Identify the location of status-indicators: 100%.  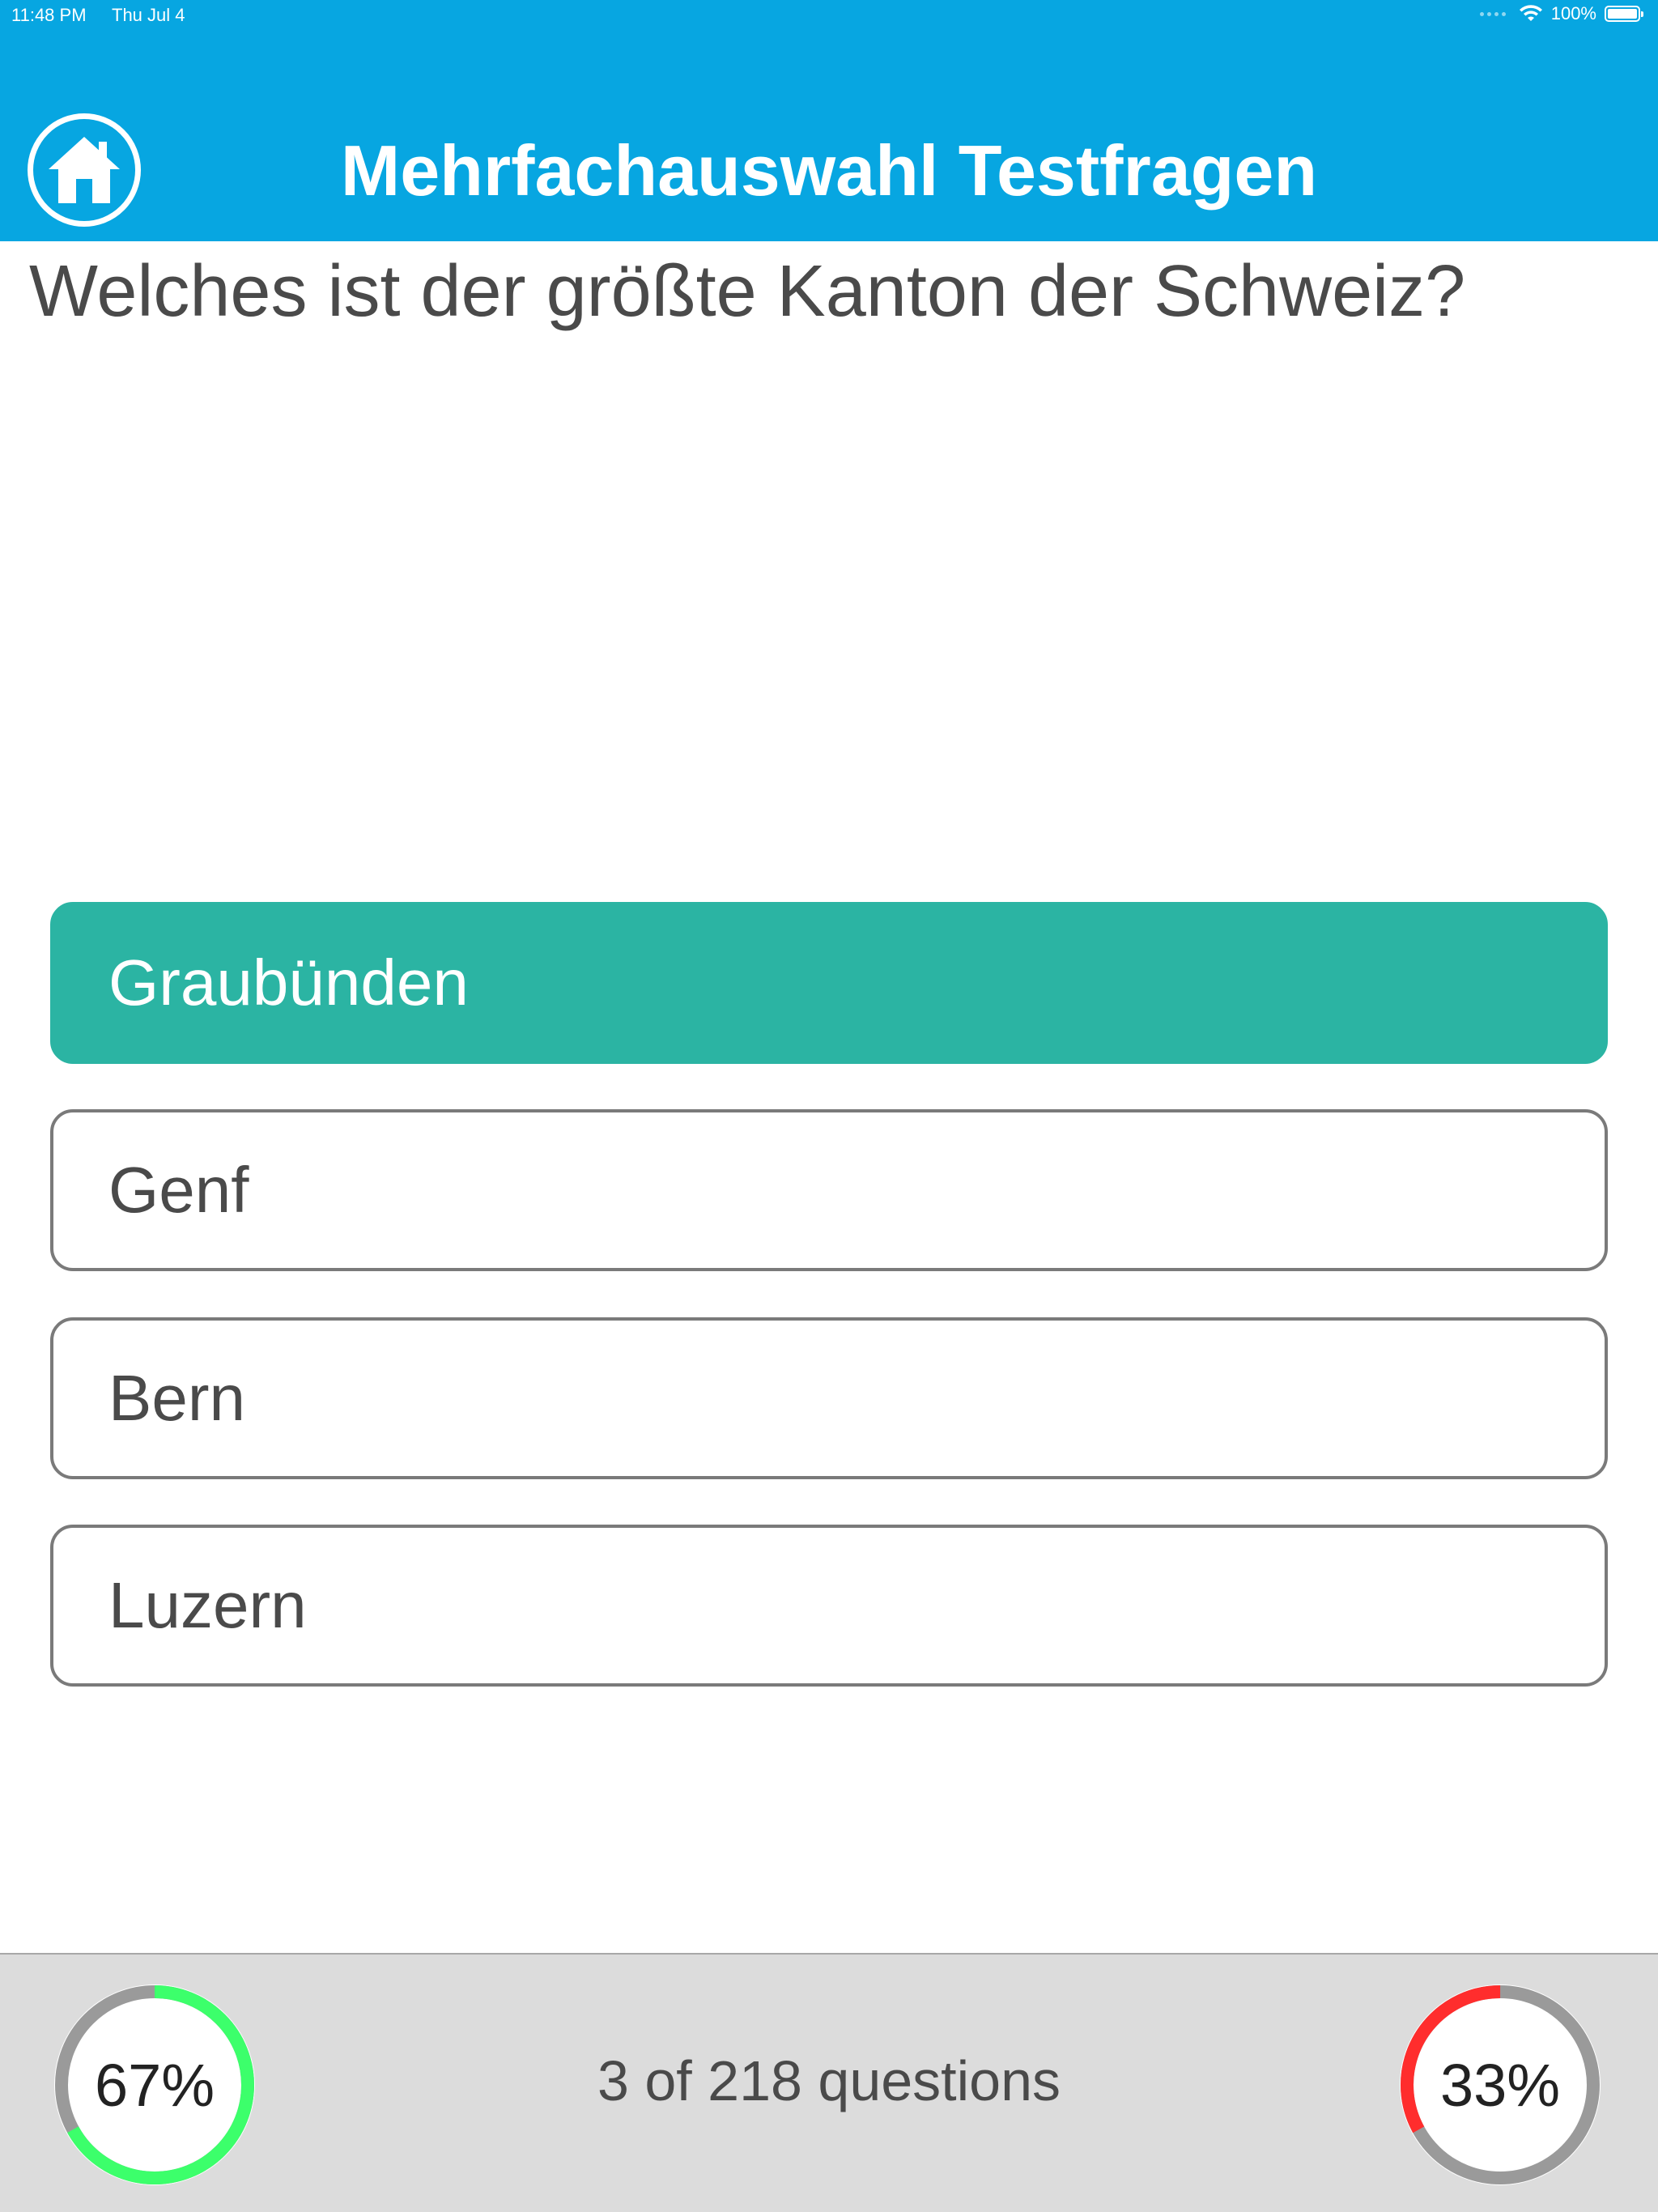
(1561, 14).